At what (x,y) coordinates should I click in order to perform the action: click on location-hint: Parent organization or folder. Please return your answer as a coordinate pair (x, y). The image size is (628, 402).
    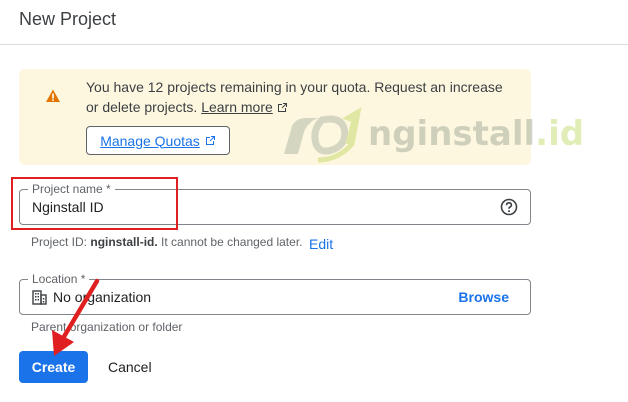
    Looking at the image, I should click on (107, 327).